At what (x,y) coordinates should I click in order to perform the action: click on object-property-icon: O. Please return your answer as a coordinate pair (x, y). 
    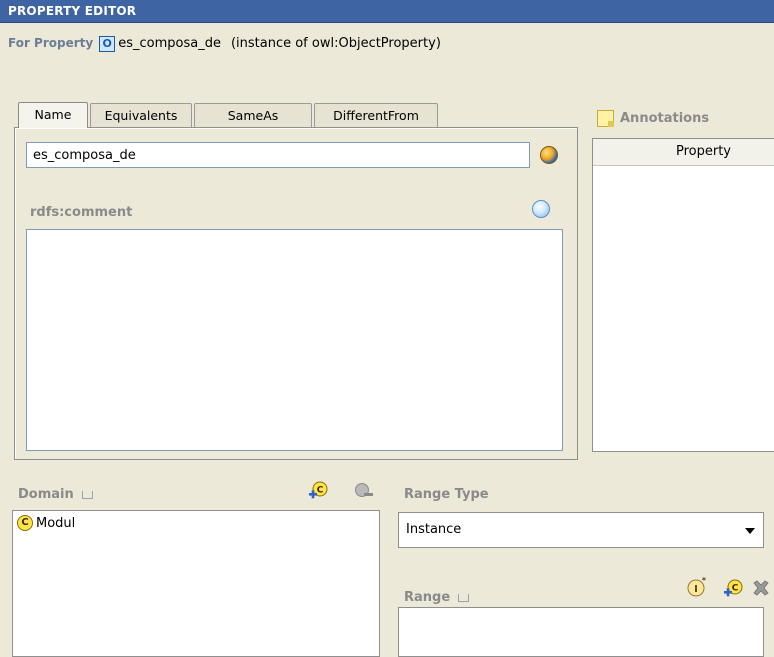
    Looking at the image, I should click on (107, 43).